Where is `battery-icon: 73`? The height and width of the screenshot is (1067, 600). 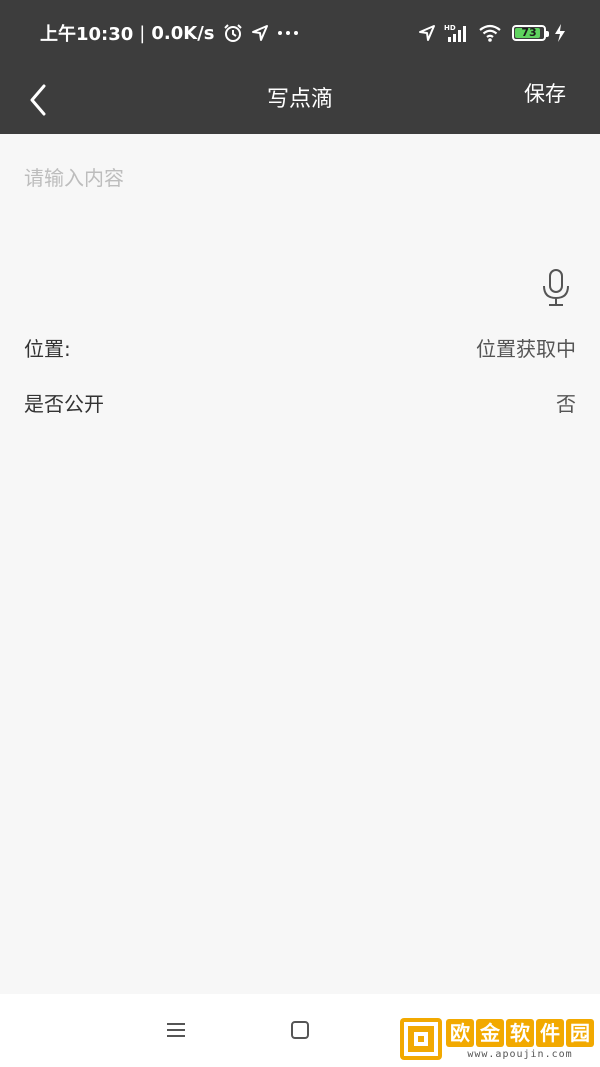
battery-icon: 73 is located at coordinates (530, 33).